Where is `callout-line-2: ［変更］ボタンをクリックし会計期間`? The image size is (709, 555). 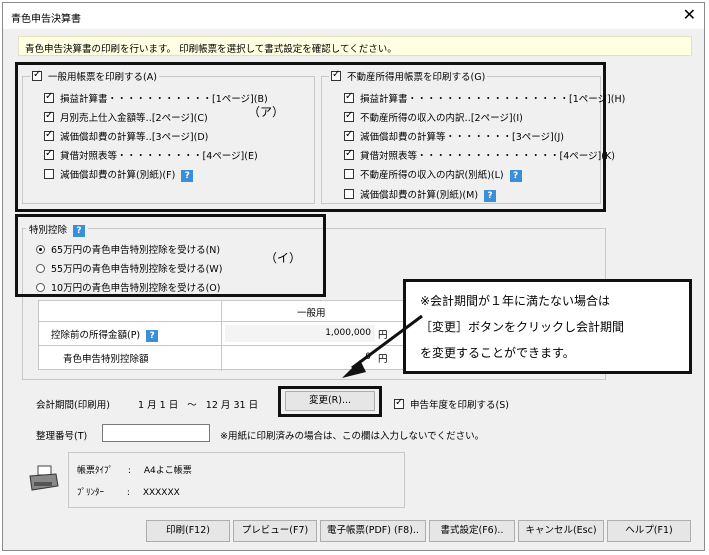
callout-line-2: ［変更］ボタンをクリックし会計期間 is located at coordinates (522, 327).